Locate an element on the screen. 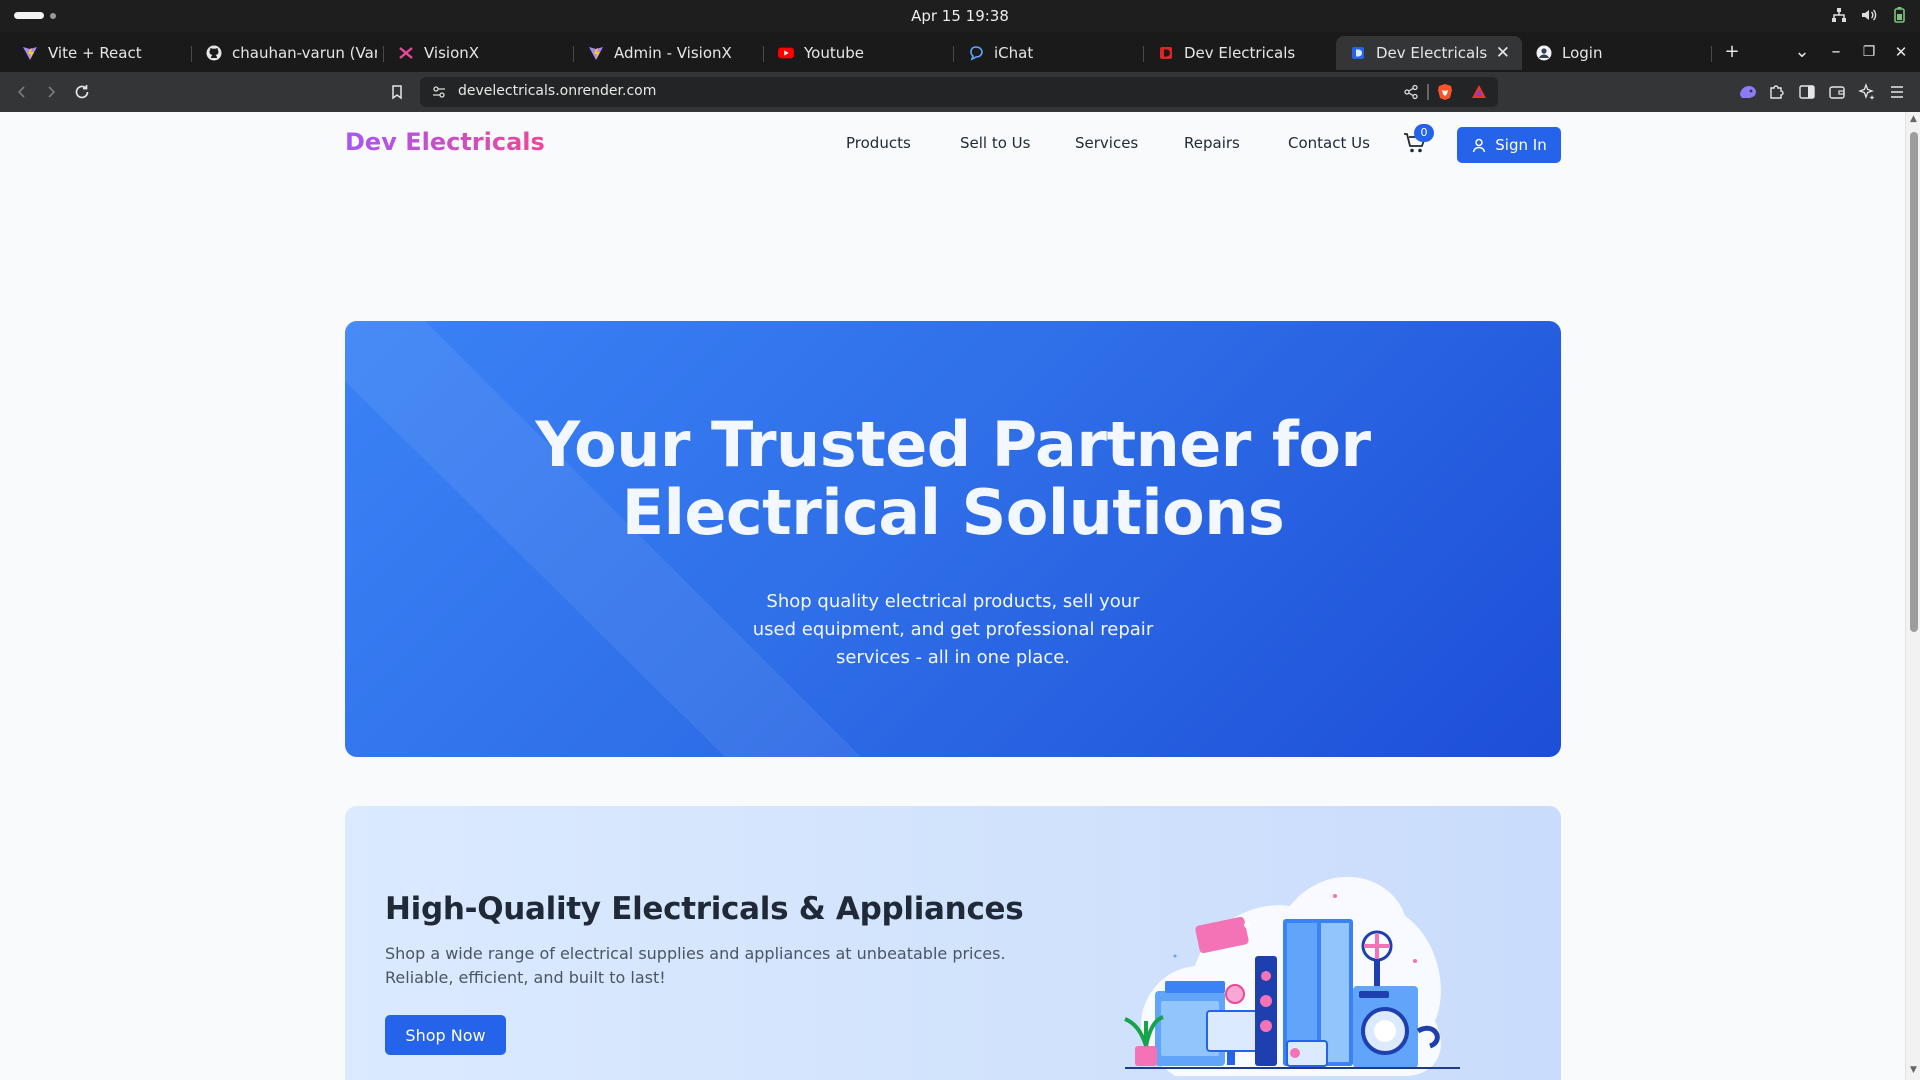 The width and height of the screenshot is (1920, 1080). site-info-icon is located at coordinates (439, 92).